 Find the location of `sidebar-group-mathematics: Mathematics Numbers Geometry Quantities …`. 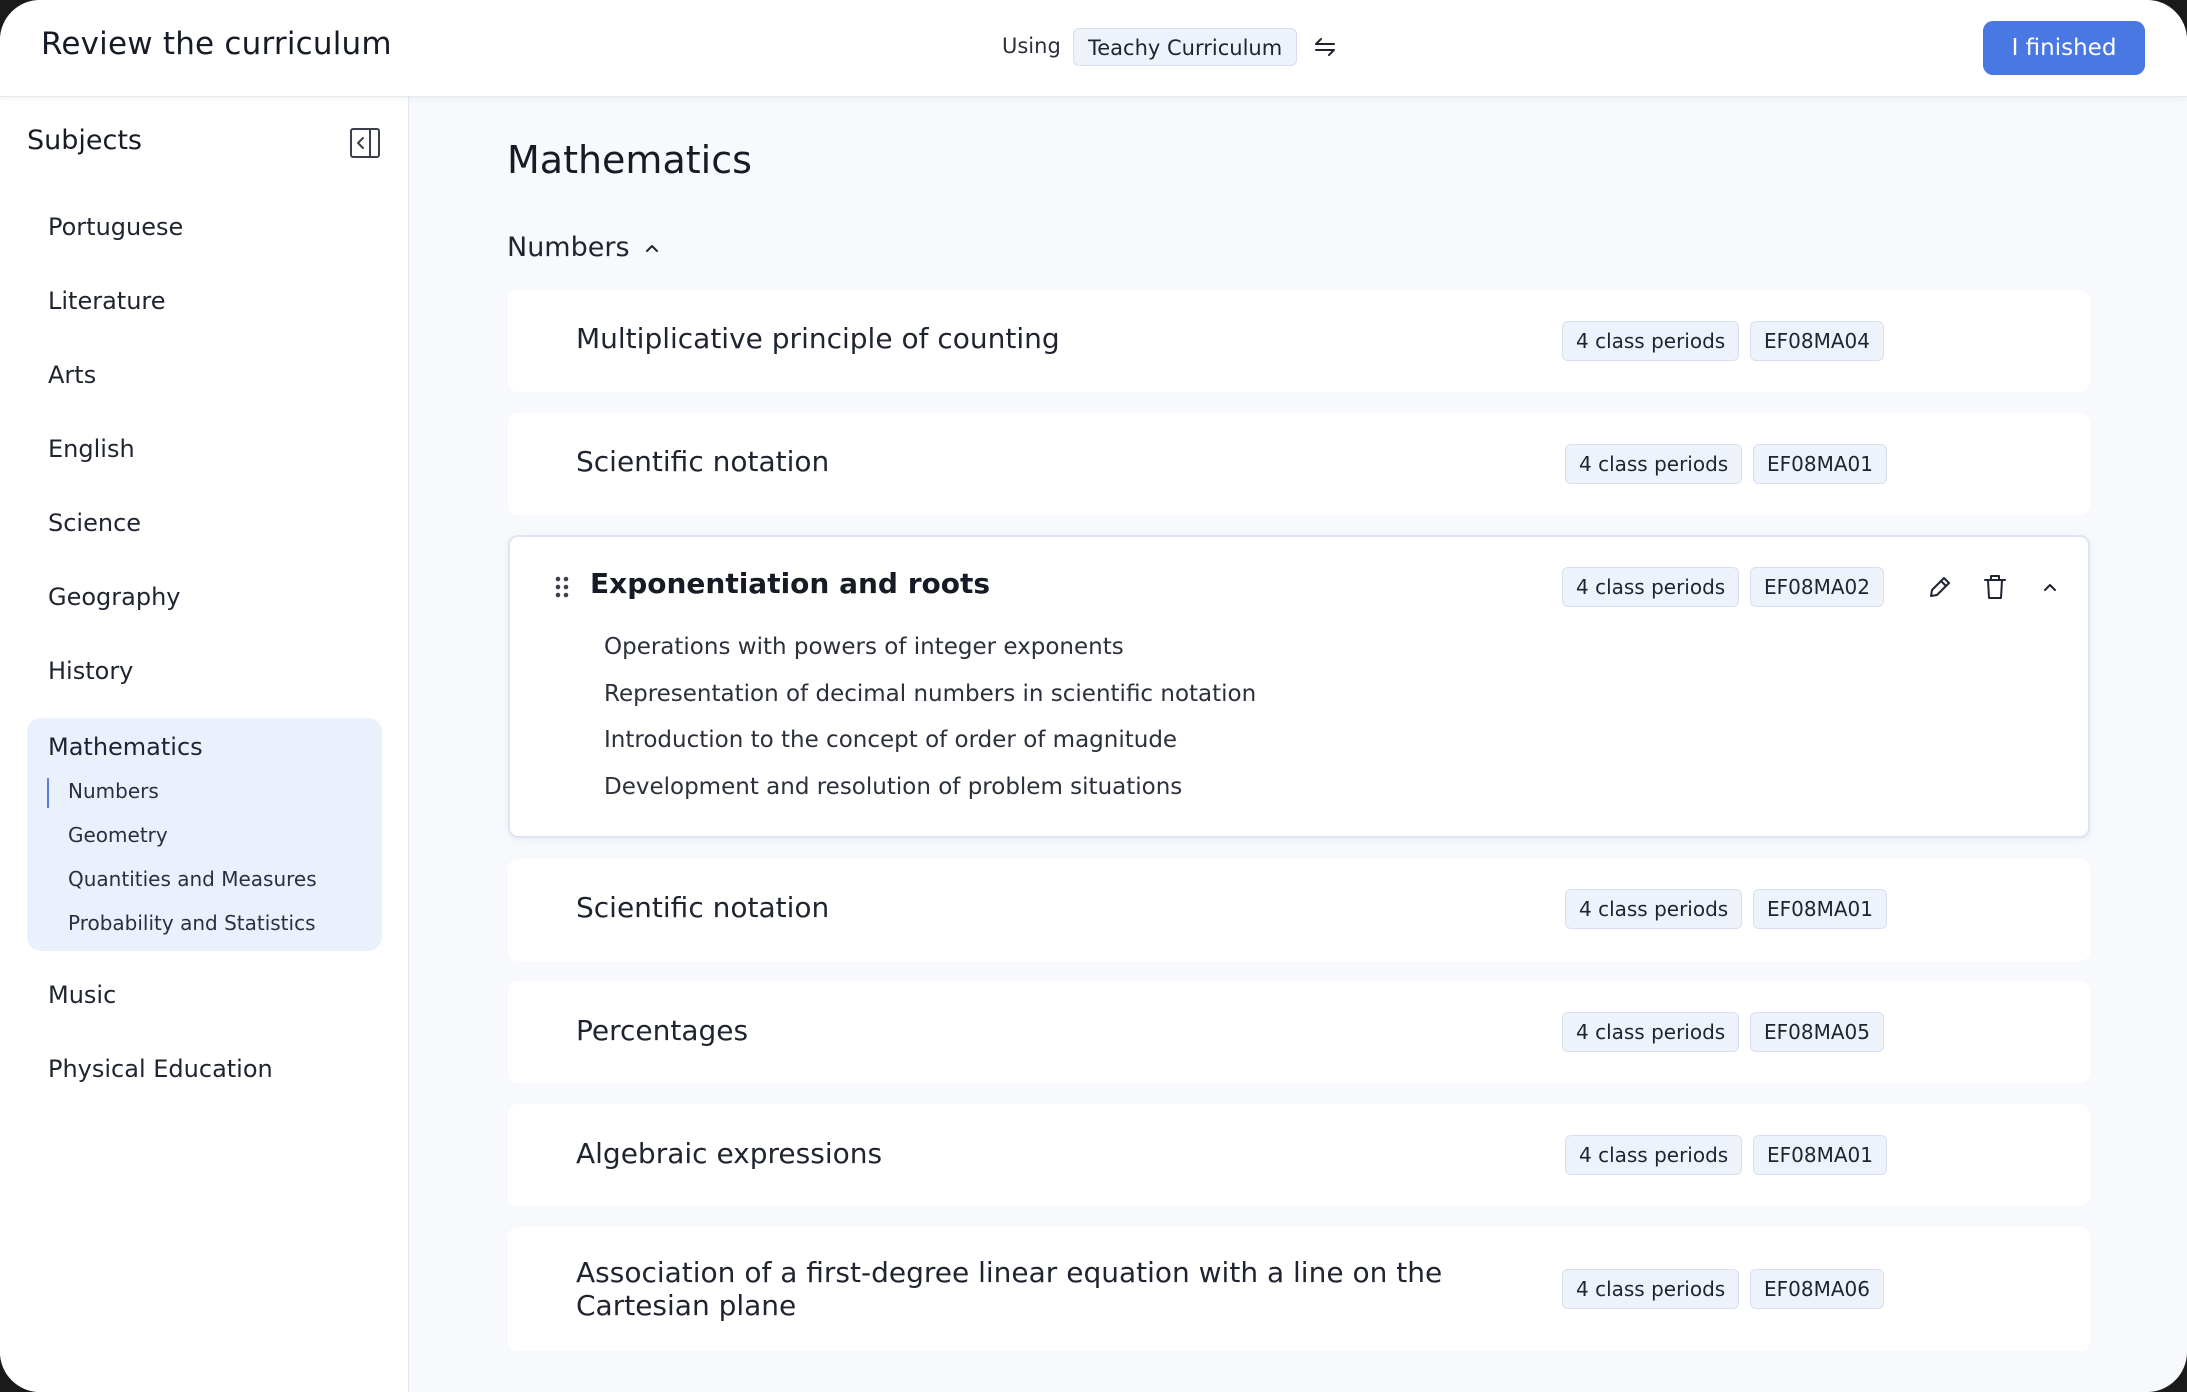

sidebar-group-mathematics: Mathematics Numbers Geometry Quantities … is located at coordinates (204, 834).